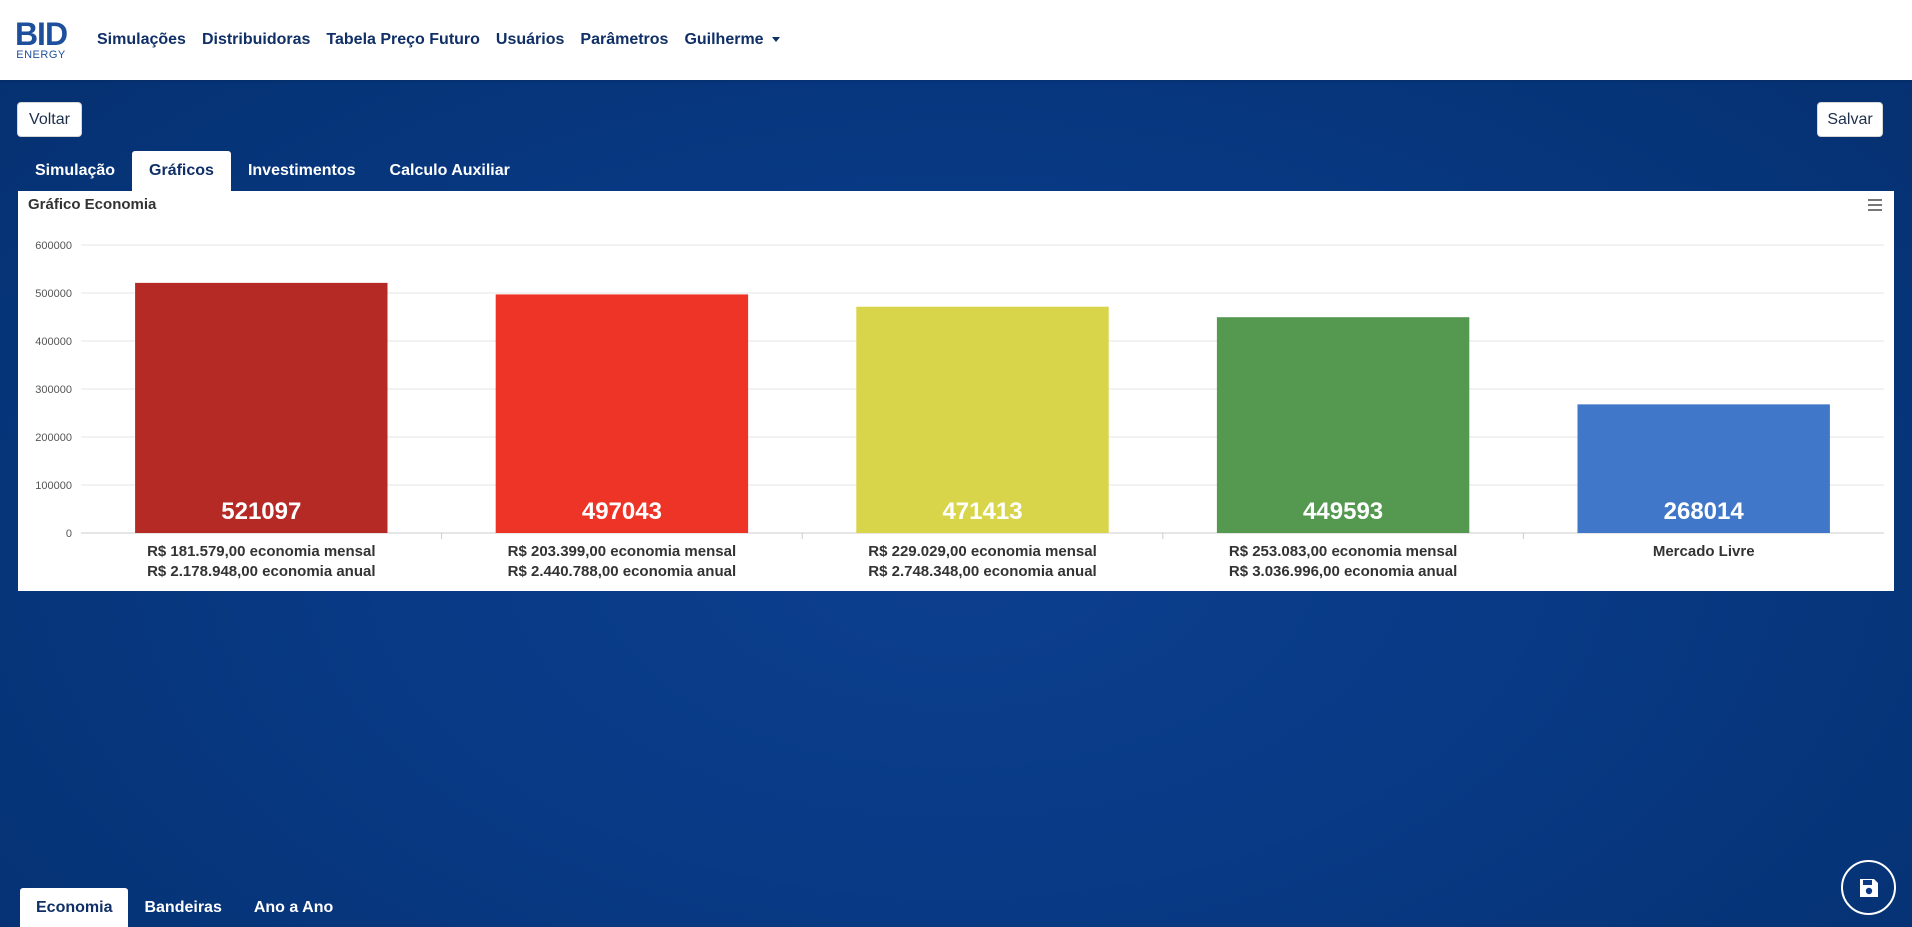 This screenshot has width=1912, height=927. What do you see at coordinates (75, 171) in the screenshot?
I see `tab-simulacao: Simulação` at bounding box center [75, 171].